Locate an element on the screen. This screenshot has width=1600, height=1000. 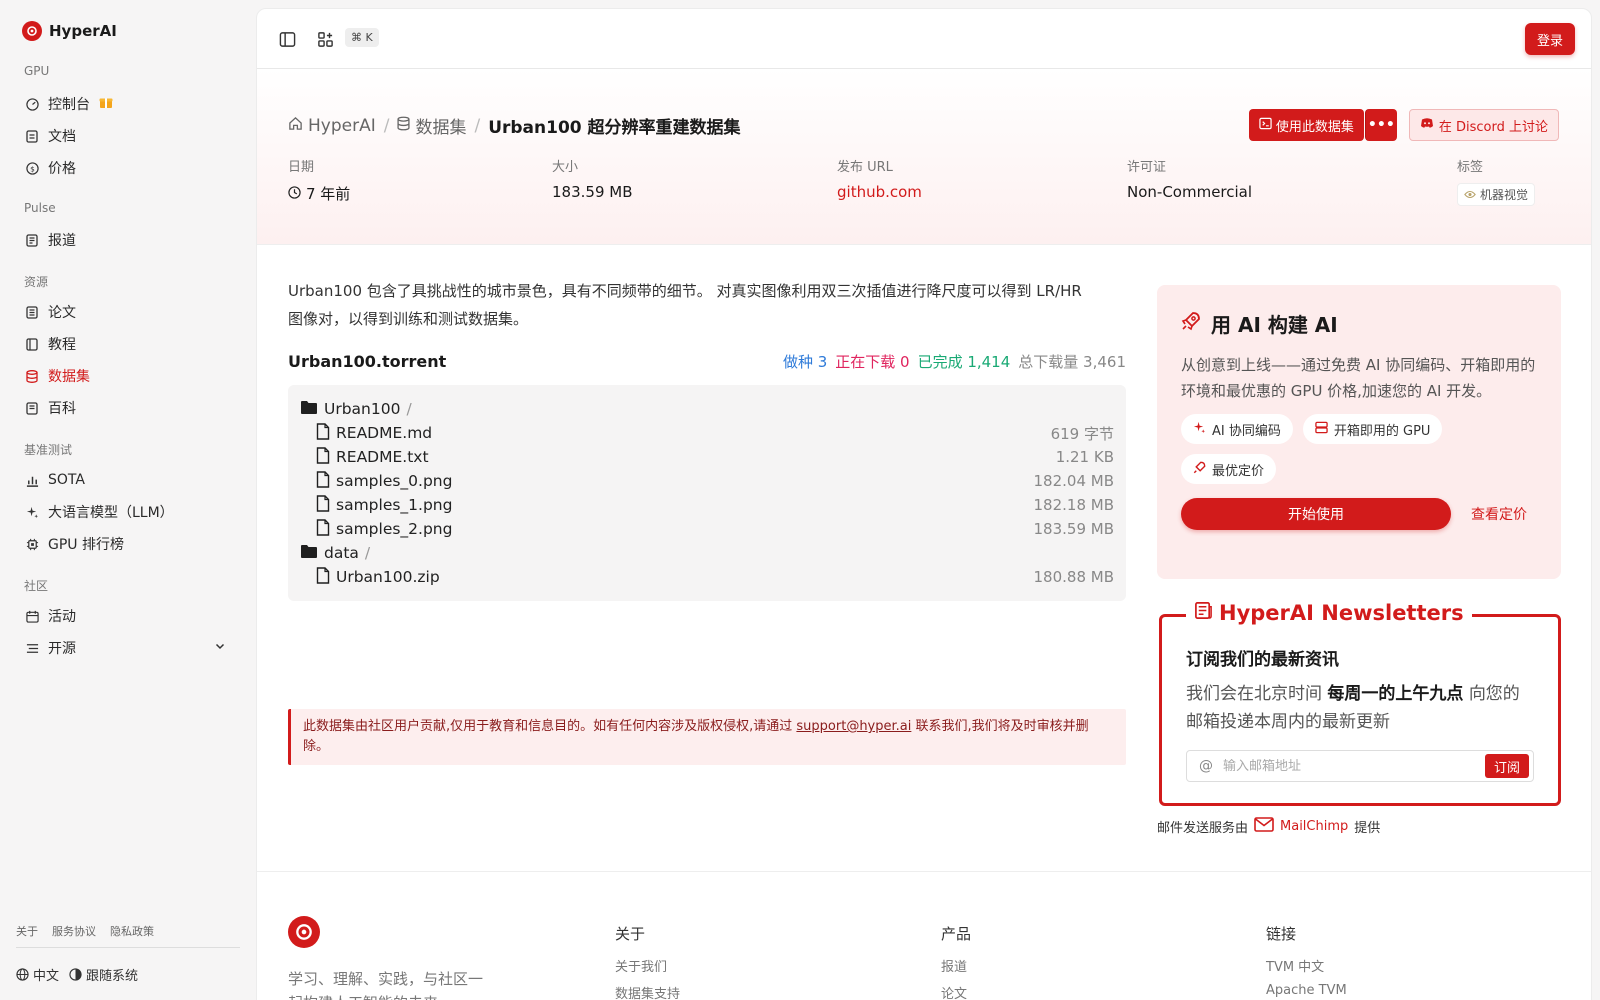
footer-col-title: 产品 is located at coordinates (956, 934).